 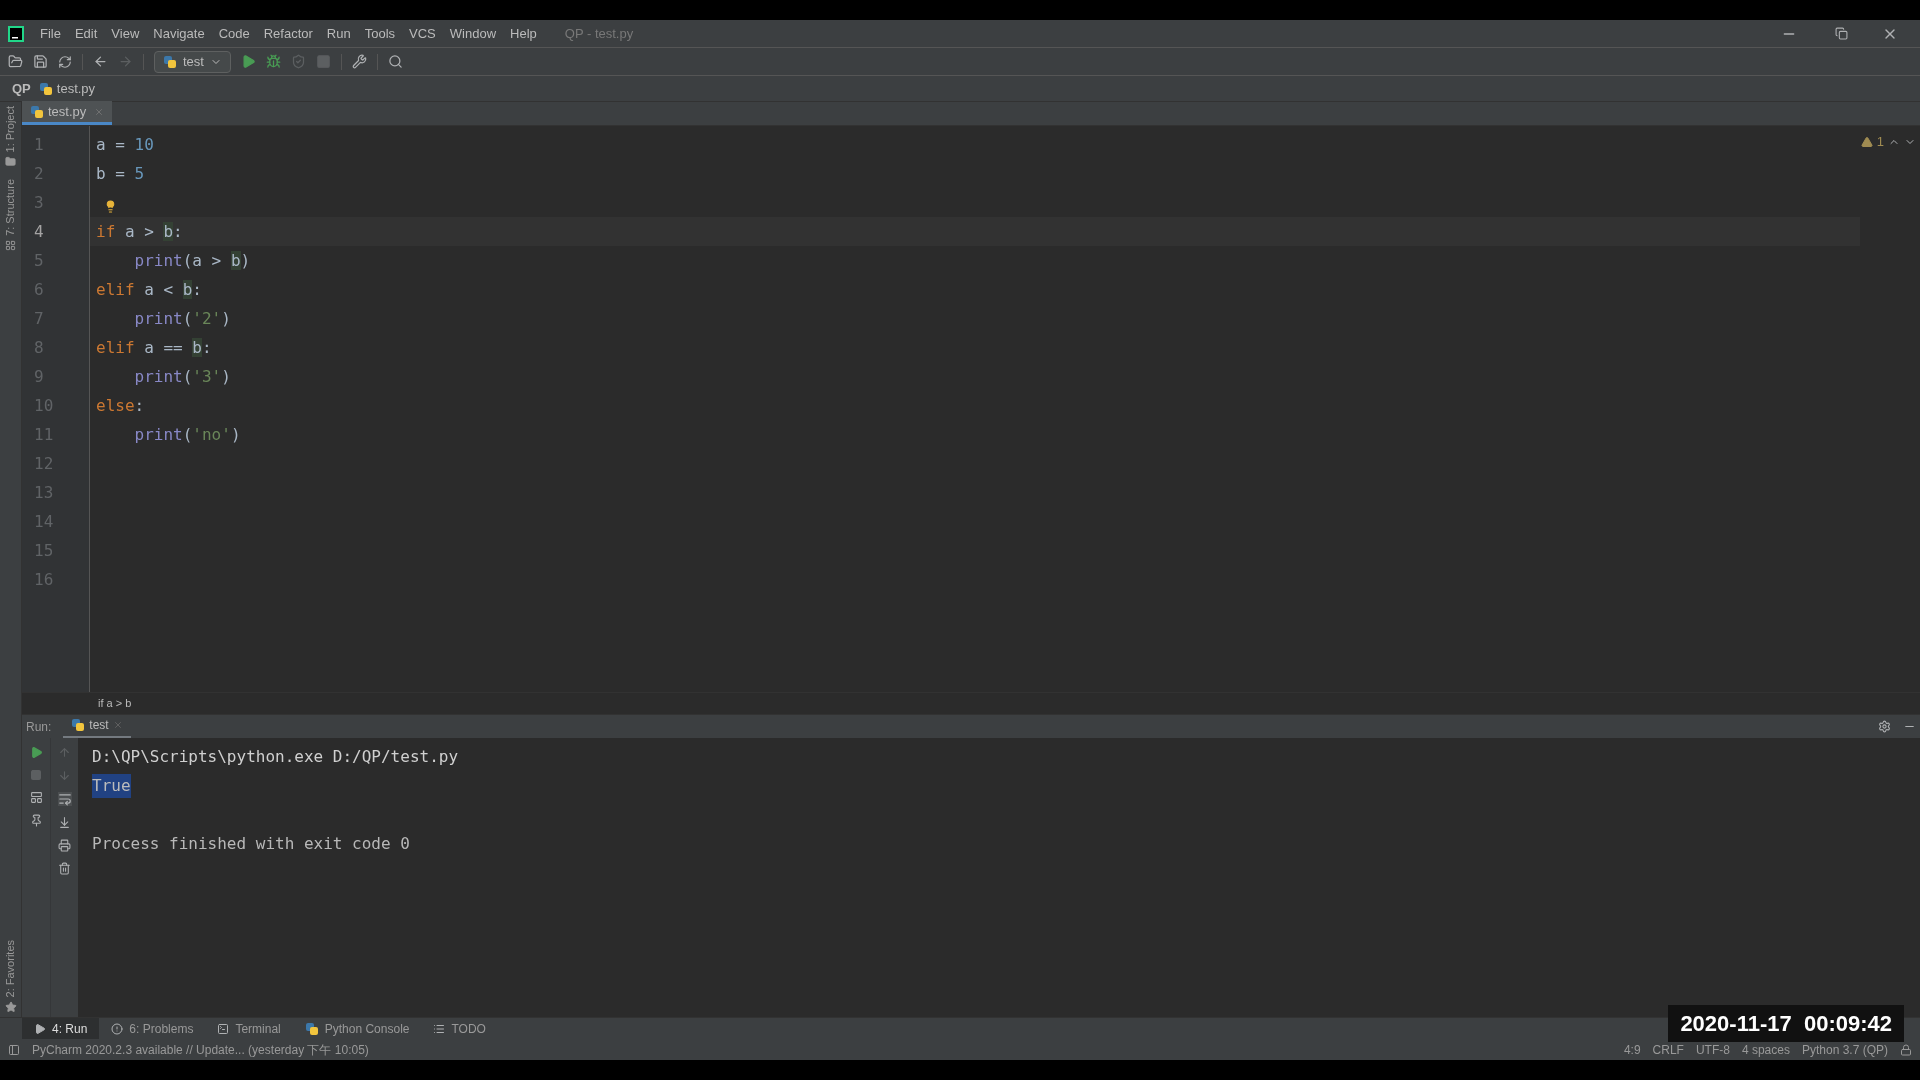 I want to click on menu-item: Tools, so click(x=380, y=33).